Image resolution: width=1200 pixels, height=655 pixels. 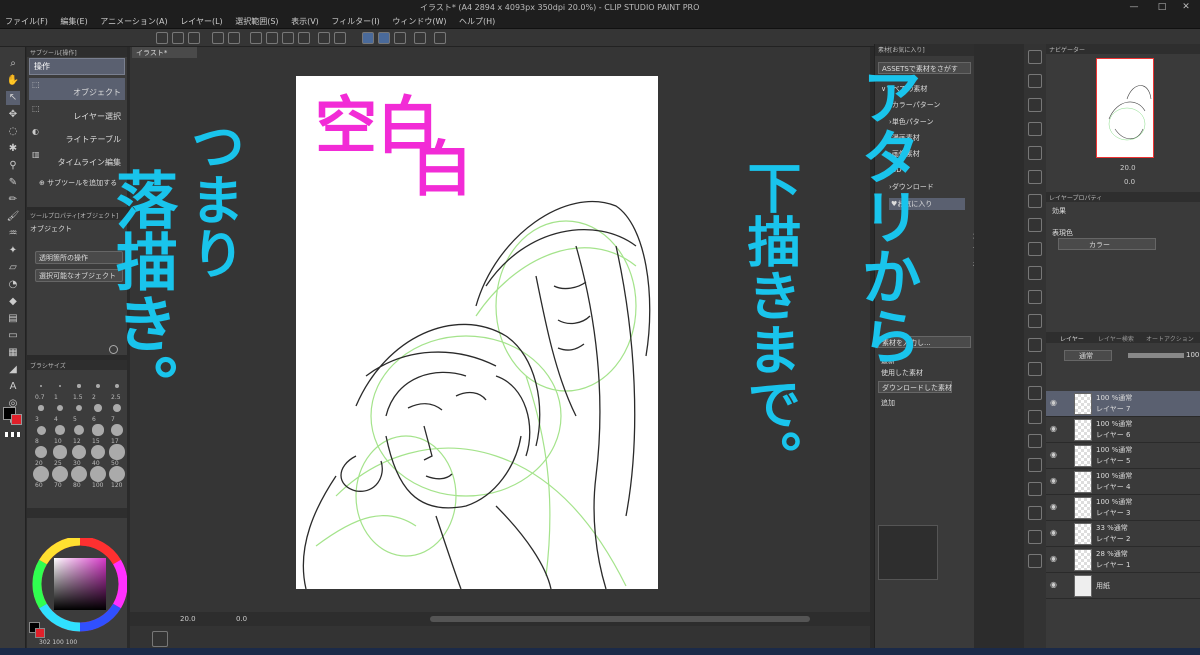 What do you see at coordinates (1186, 7) in the screenshot?
I see `close-button: ✕` at bounding box center [1186, 7].